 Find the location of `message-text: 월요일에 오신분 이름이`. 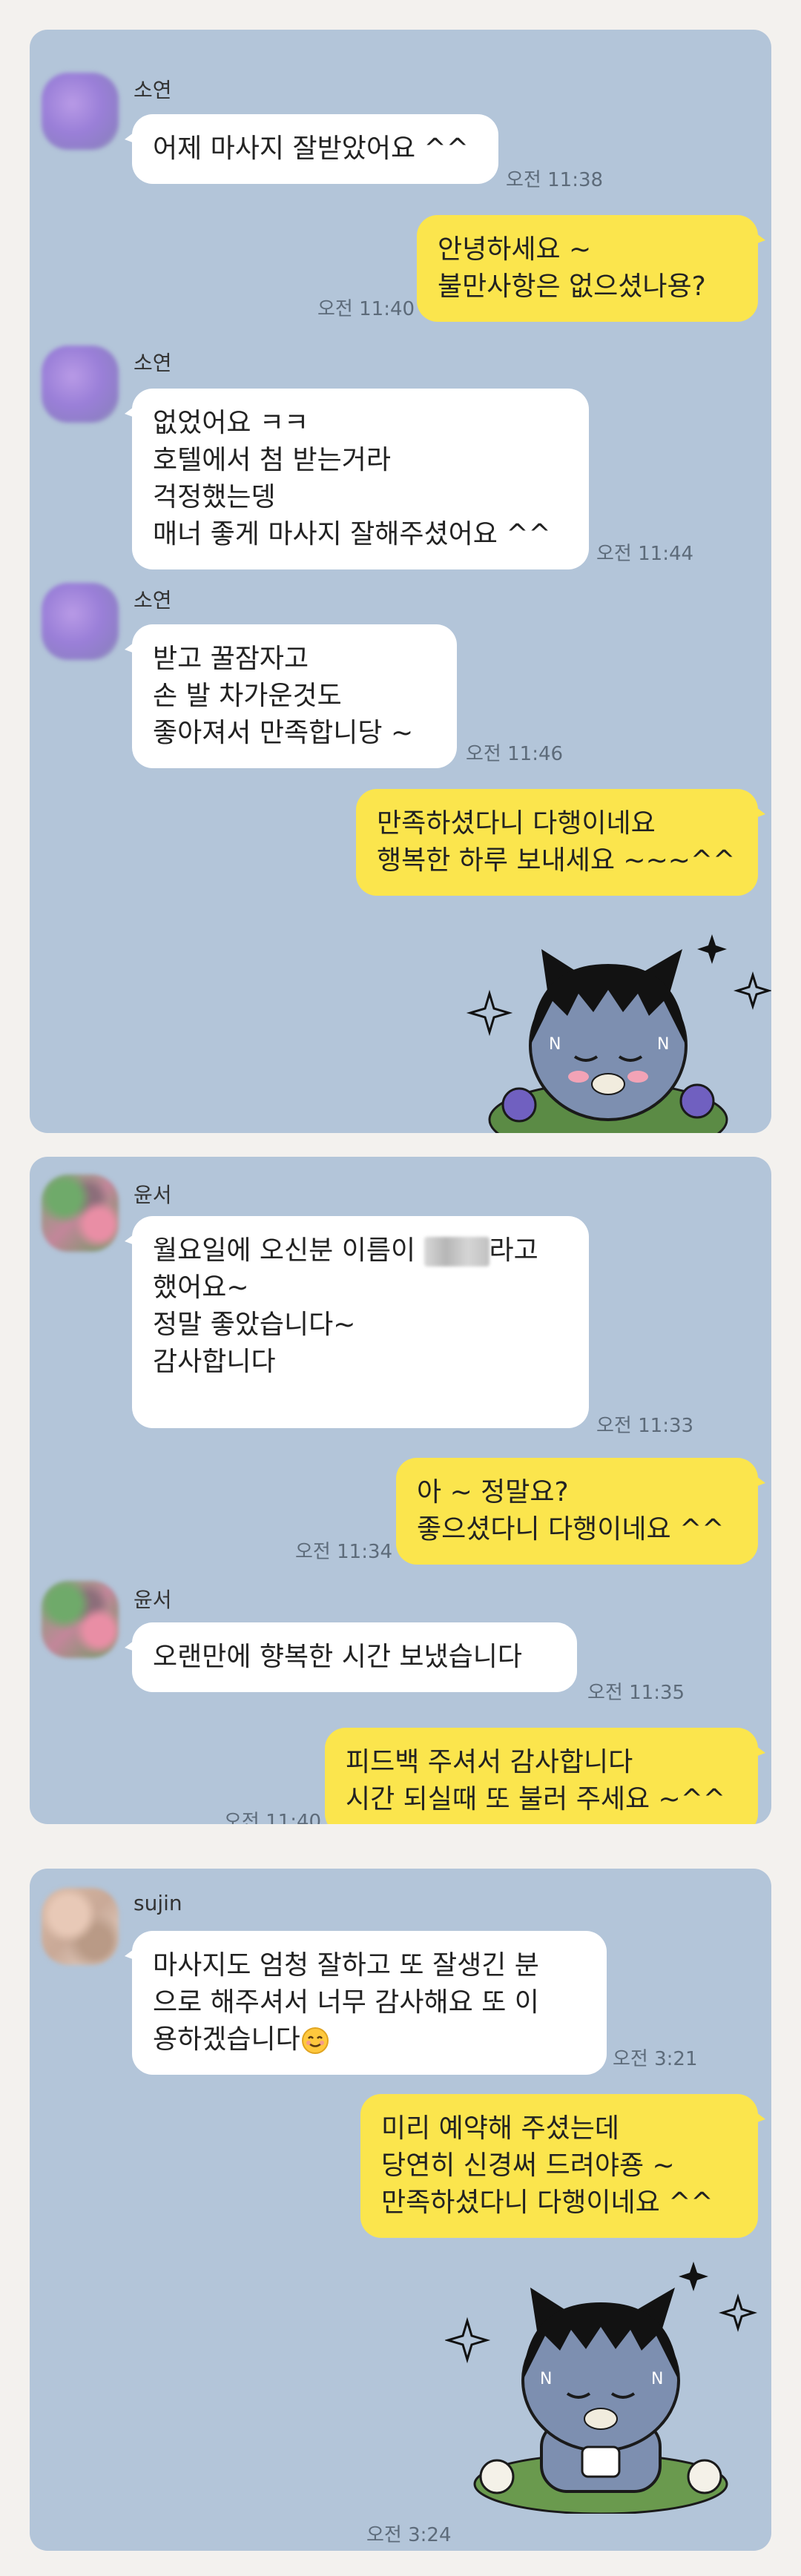

message-text: 월요일에 오신분 이름이 is located at coordinates (288, 1250).